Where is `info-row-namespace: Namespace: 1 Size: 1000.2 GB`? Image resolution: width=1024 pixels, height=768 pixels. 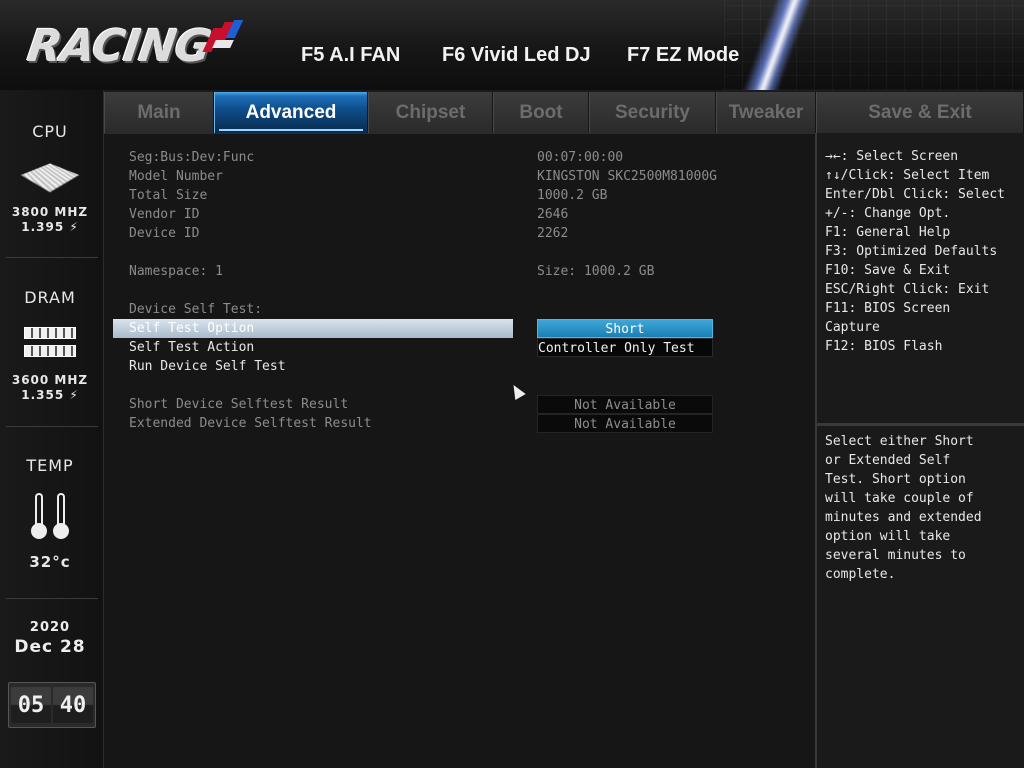
info-row-namespace: Namespace: 1 Size: 1000.2 GB is located at coordinates (413, 271).